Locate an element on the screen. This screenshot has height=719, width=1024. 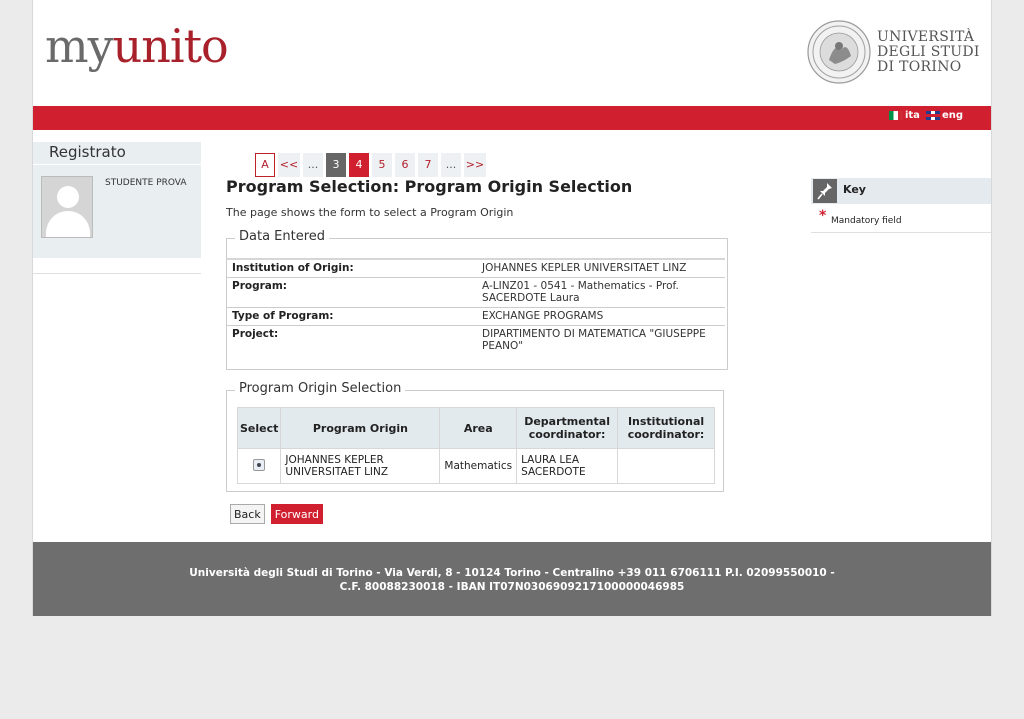
table-row: Type of Program: EXCHANGE PROGRAMS is located at coordinates (476, 317).